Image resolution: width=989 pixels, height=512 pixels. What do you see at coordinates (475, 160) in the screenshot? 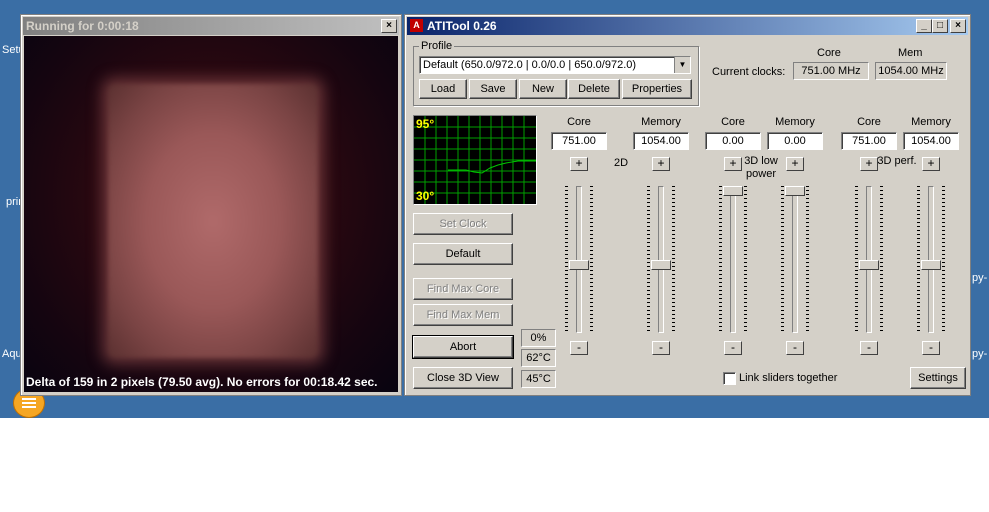
I see `temperature-graph: 95° 30°` at bounding box center [475, 160].